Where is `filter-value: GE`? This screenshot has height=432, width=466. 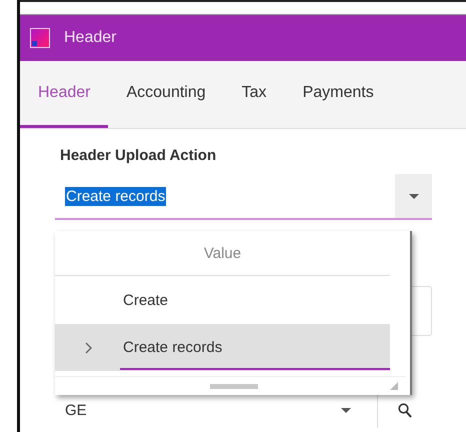
filter-value: GE is located at coordinates (203, 410).